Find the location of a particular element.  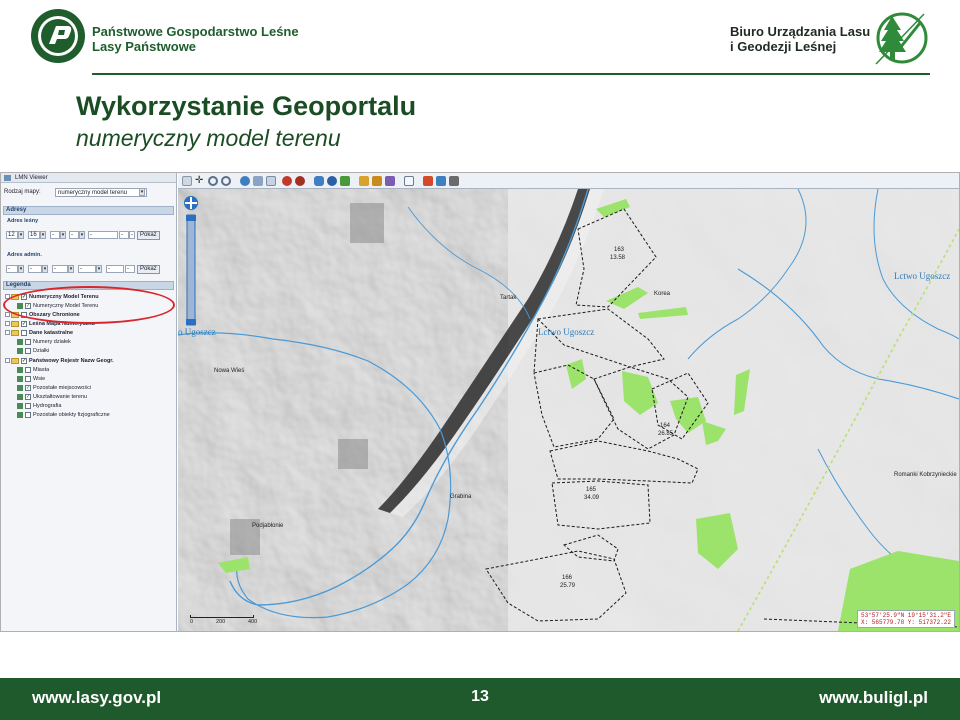

admin-field-1: - is located at coordinates (12, 269).